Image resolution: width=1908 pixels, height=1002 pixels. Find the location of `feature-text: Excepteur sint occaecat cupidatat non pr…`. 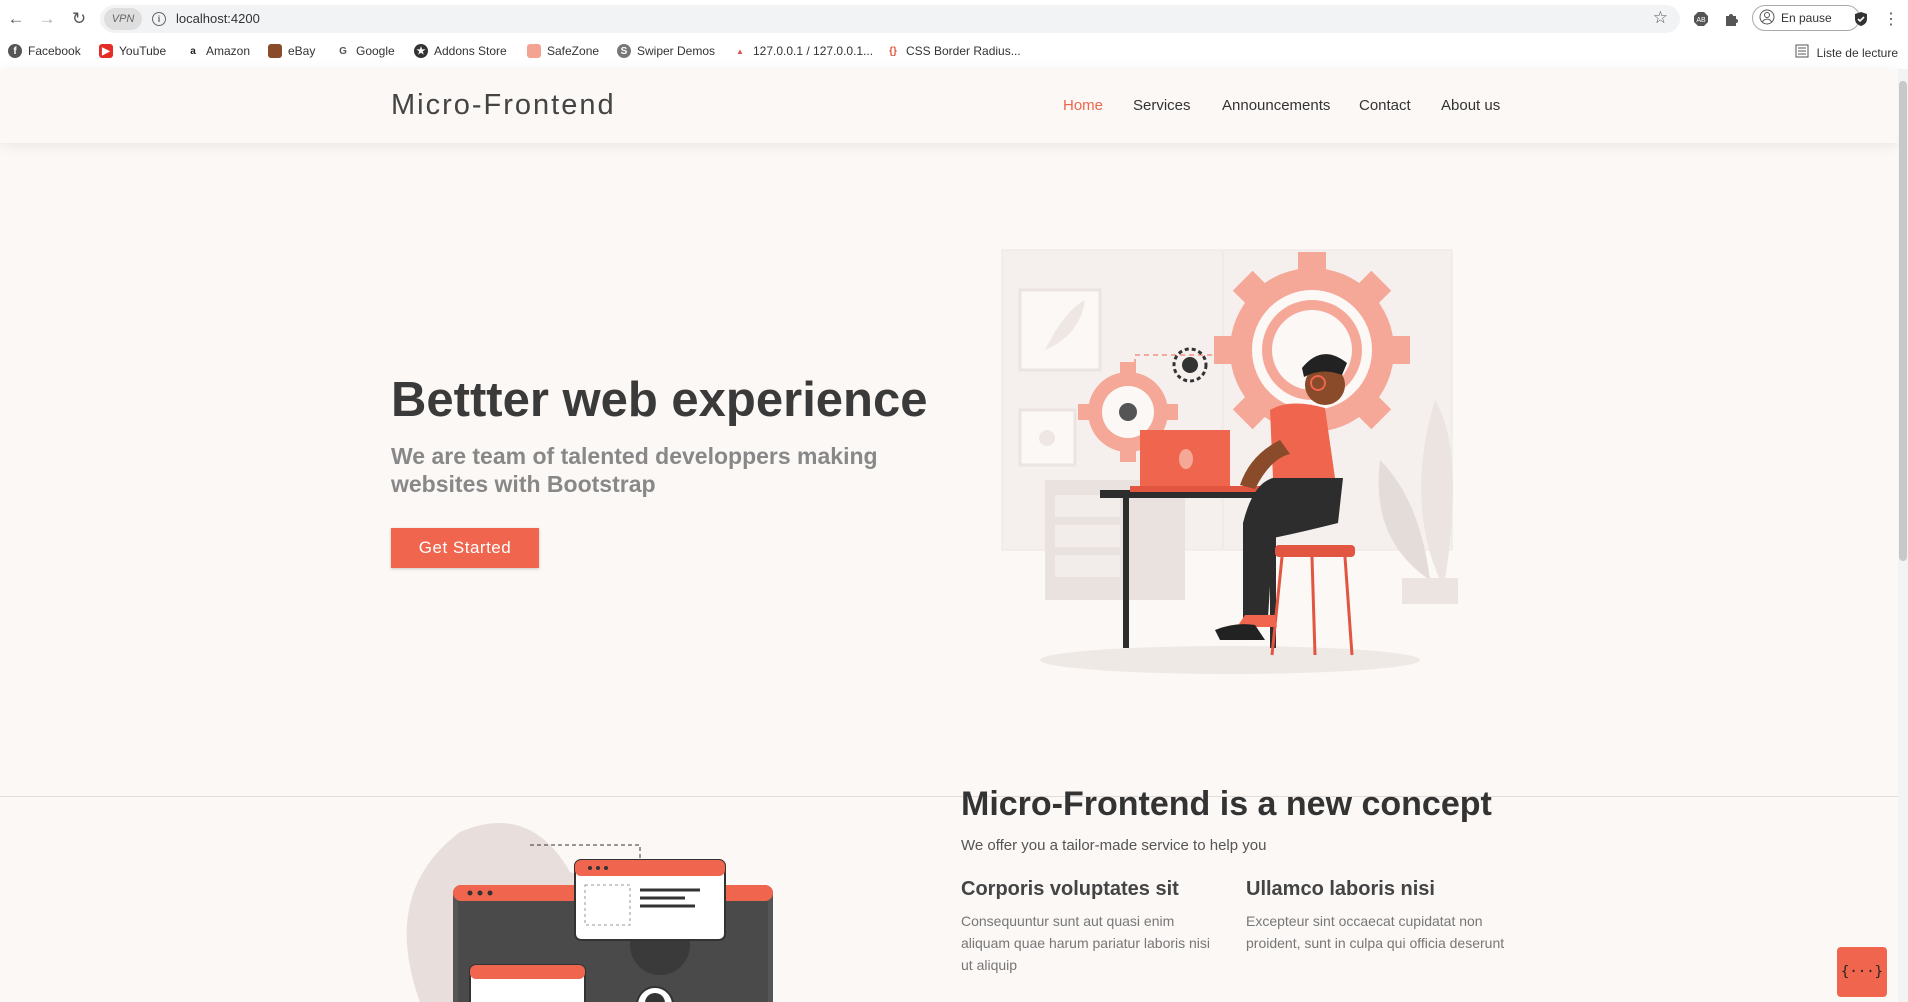

feature-text: Excepteur sint occaecat cupidatat non pr… is located at coordinates (1375, 932).